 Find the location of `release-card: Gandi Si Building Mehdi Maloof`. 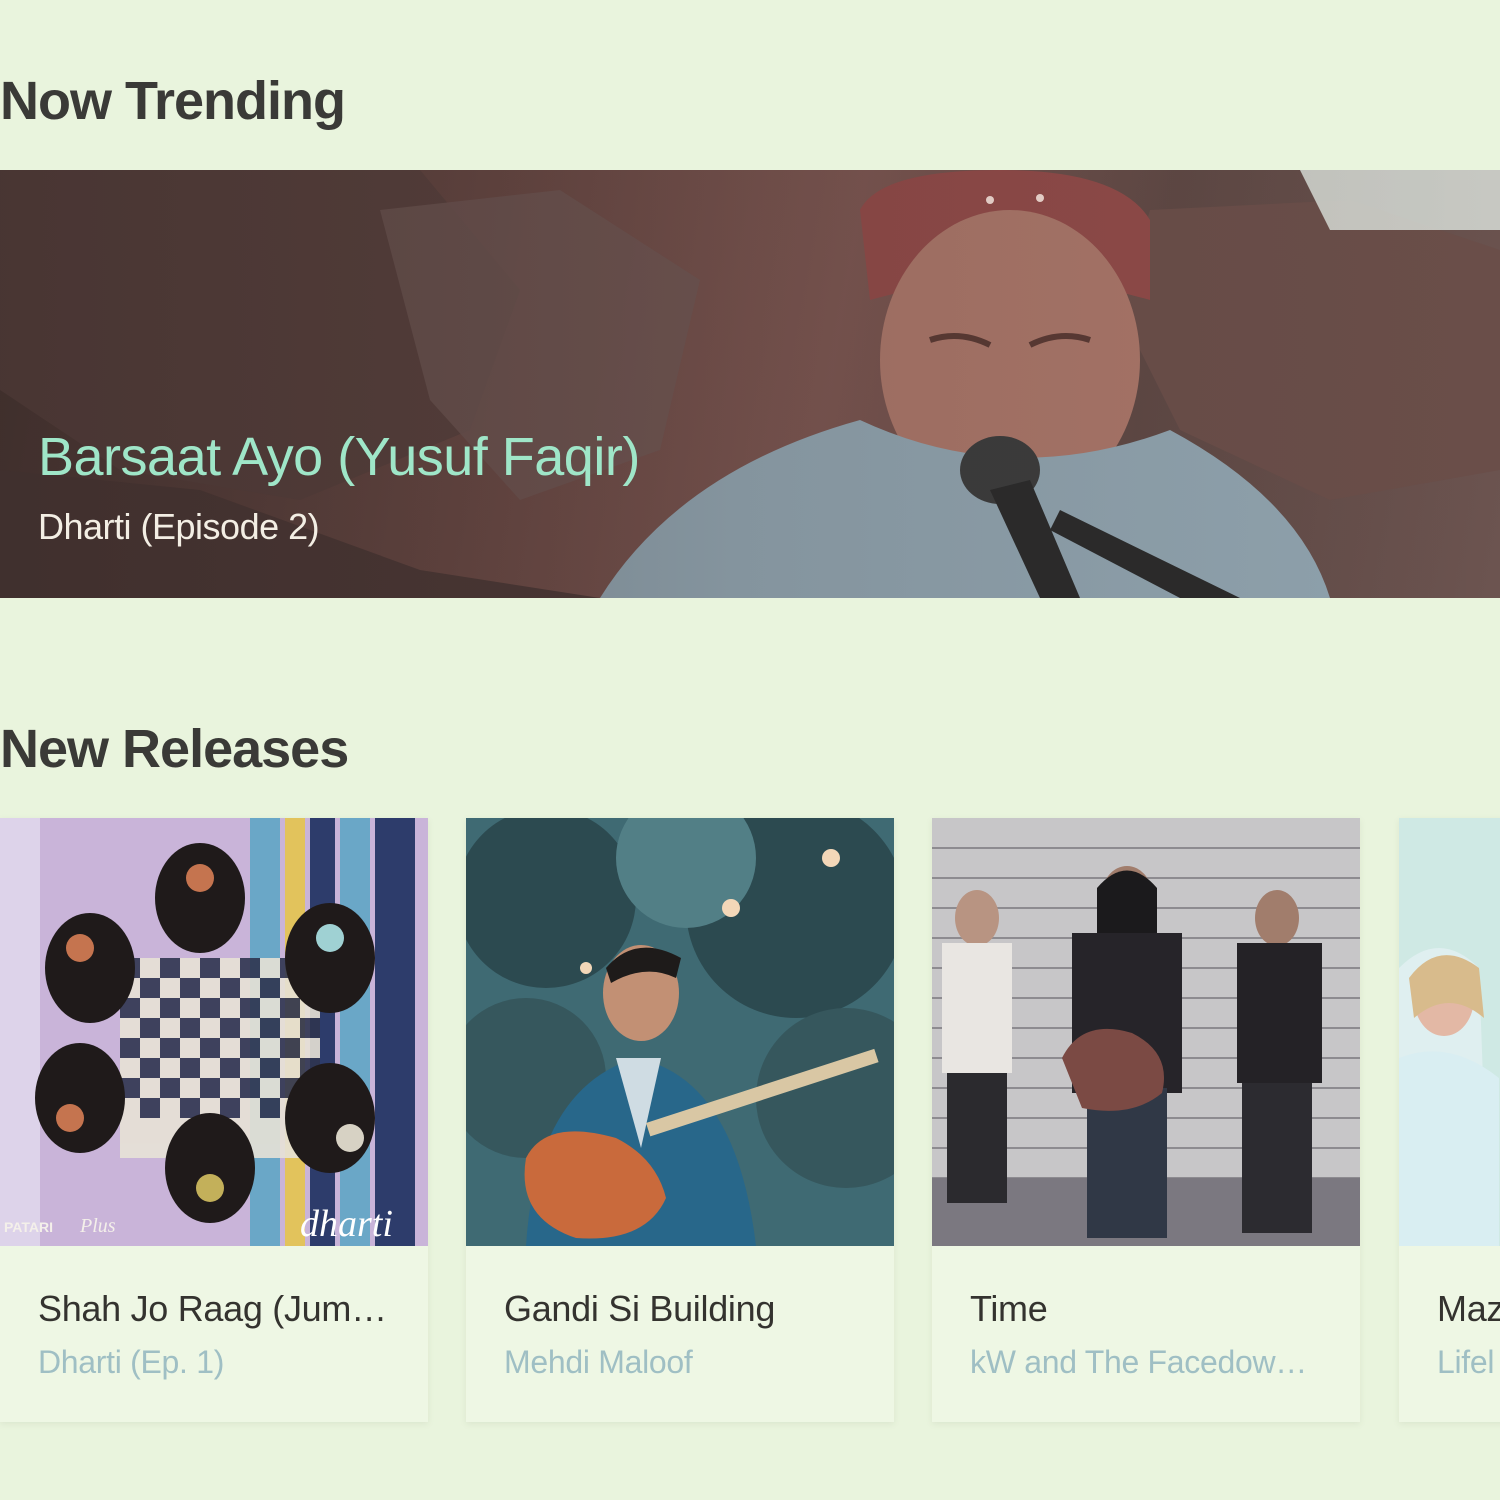

release-card: Gandi Si Building Mehdi Maloof is located at coordinates (680, 1120).